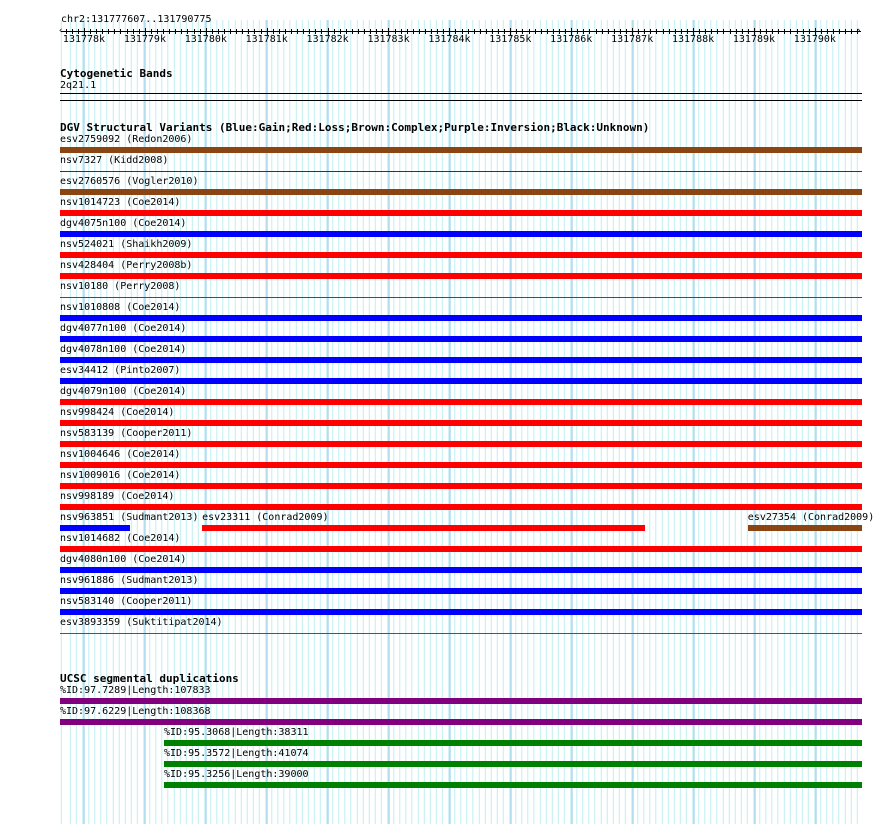  Describe the element at coordinates (632, 39) in the screenshot. I see `ruler-tick-label: 131787k` at that location.